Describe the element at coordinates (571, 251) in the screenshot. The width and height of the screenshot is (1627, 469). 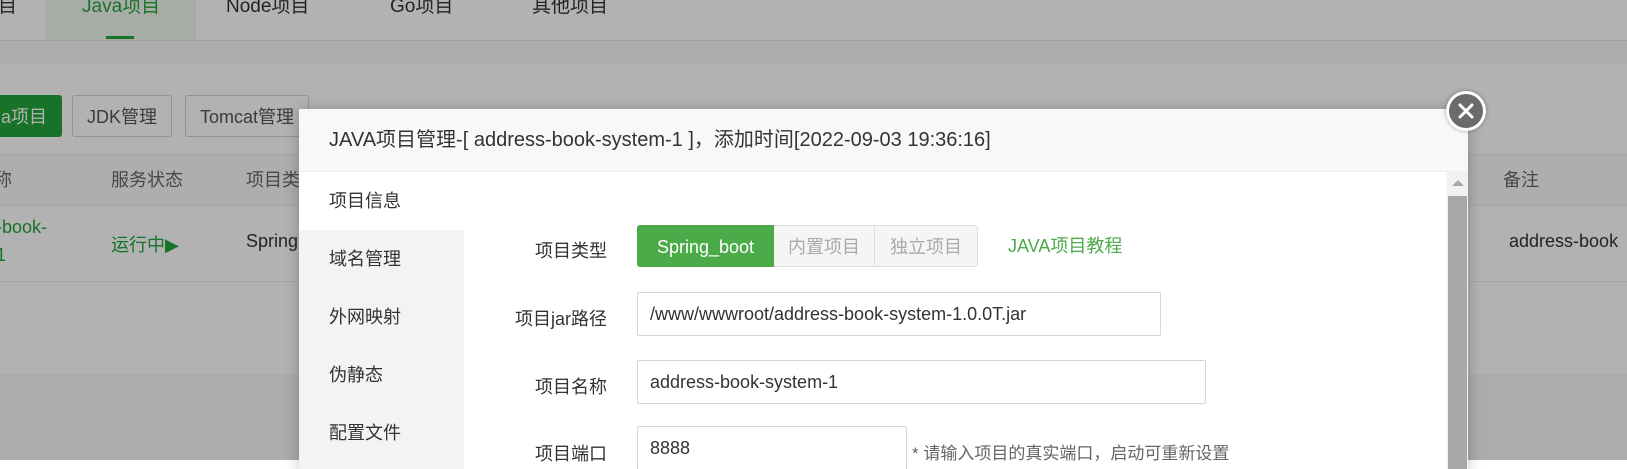
I see `project-type-label: 项目类型` at that location.